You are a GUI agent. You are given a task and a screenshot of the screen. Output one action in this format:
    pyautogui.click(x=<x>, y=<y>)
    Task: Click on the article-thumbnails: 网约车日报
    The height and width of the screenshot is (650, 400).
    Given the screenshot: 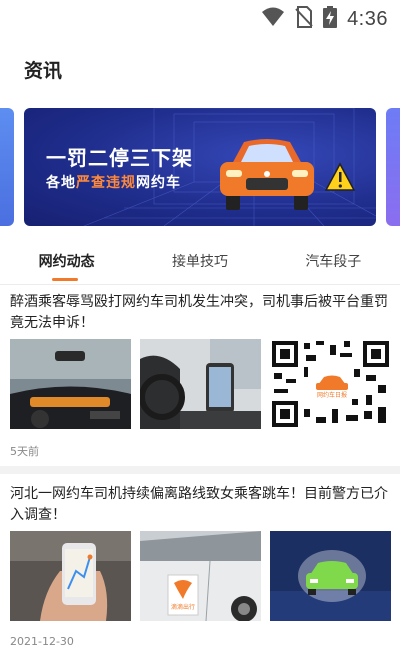 What is the action you would take?
    pyautogui.click(x=200, y=384)
    